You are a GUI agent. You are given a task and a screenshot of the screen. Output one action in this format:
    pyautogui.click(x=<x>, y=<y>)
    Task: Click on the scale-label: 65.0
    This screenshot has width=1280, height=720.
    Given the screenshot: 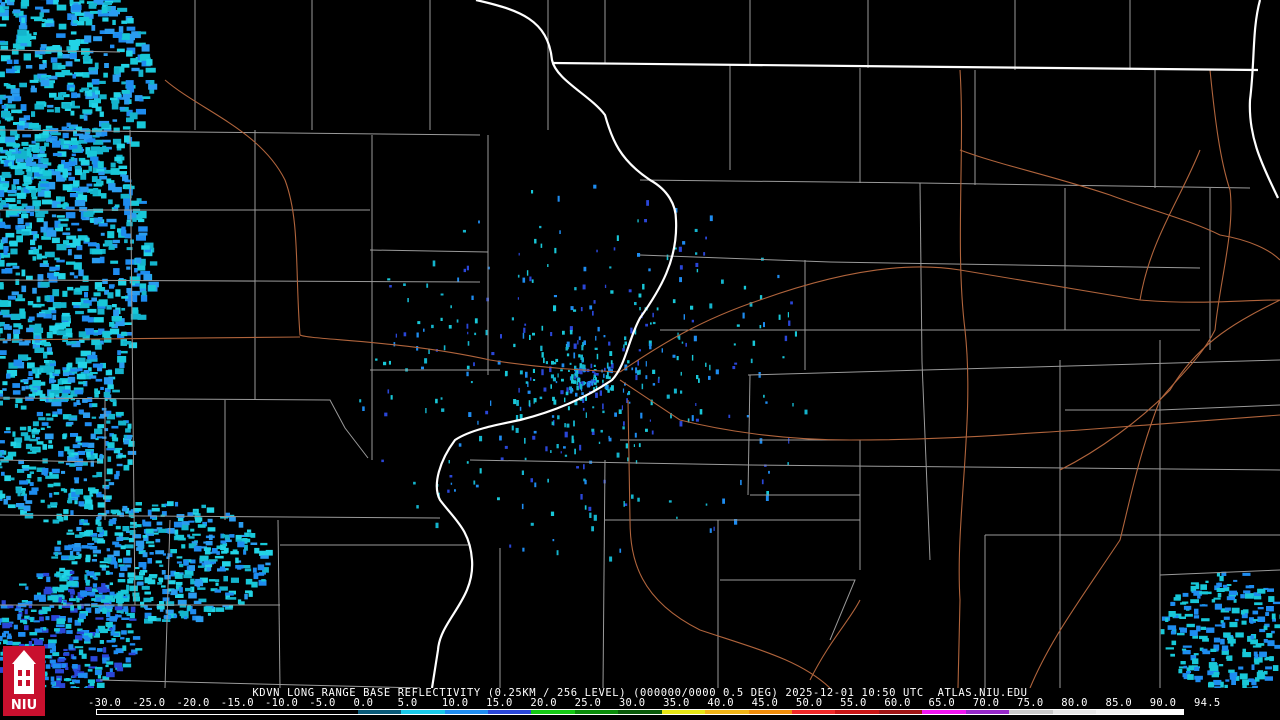 What is the action you would take?
    pyautogui.click(x=942, y=703)
    